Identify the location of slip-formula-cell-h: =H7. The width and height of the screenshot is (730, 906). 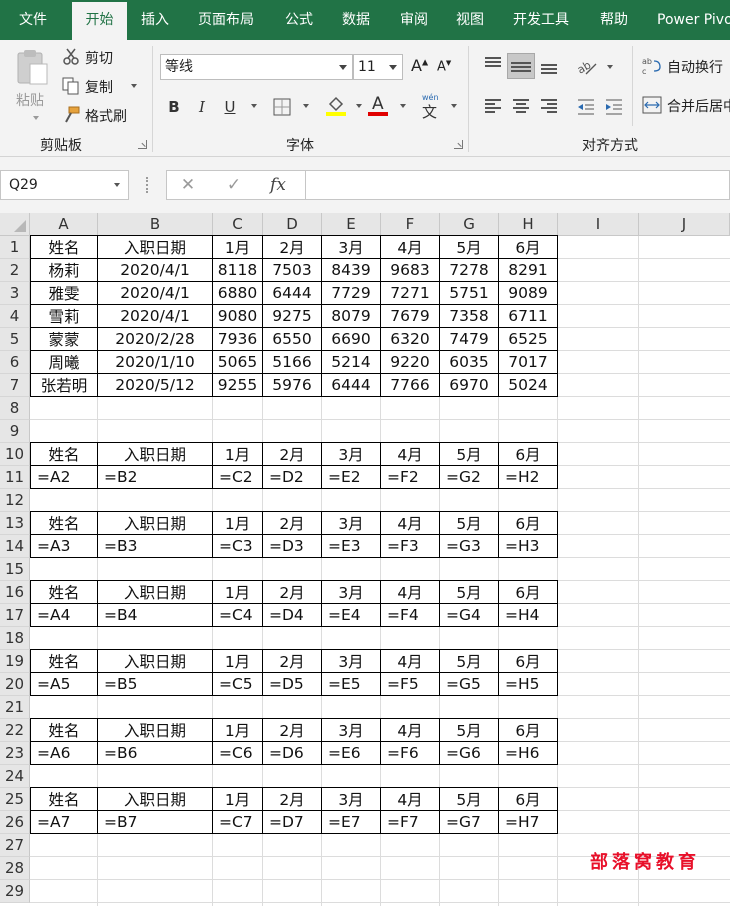
(528, 822).